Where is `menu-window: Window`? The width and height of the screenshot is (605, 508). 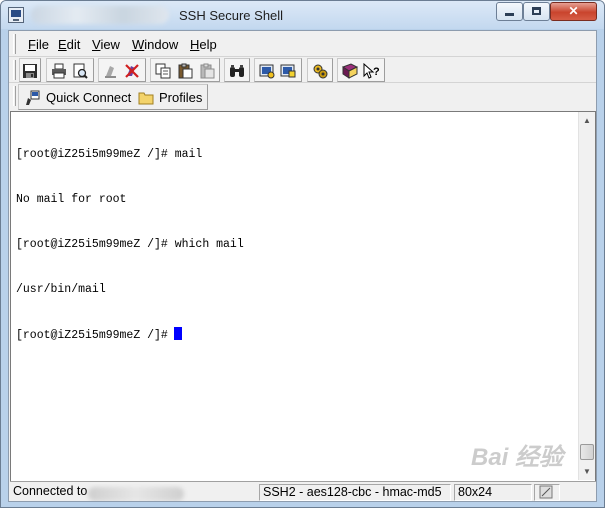 menu-window: Window is located at coordinates (155, 44).